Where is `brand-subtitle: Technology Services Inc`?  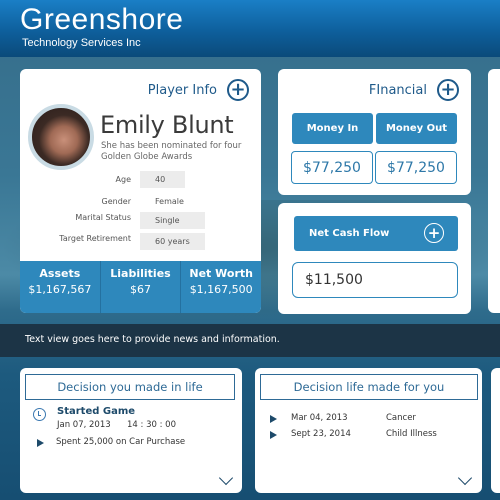
brand-subtitle: Technology Services Inc is located at coordinates (81, 43).